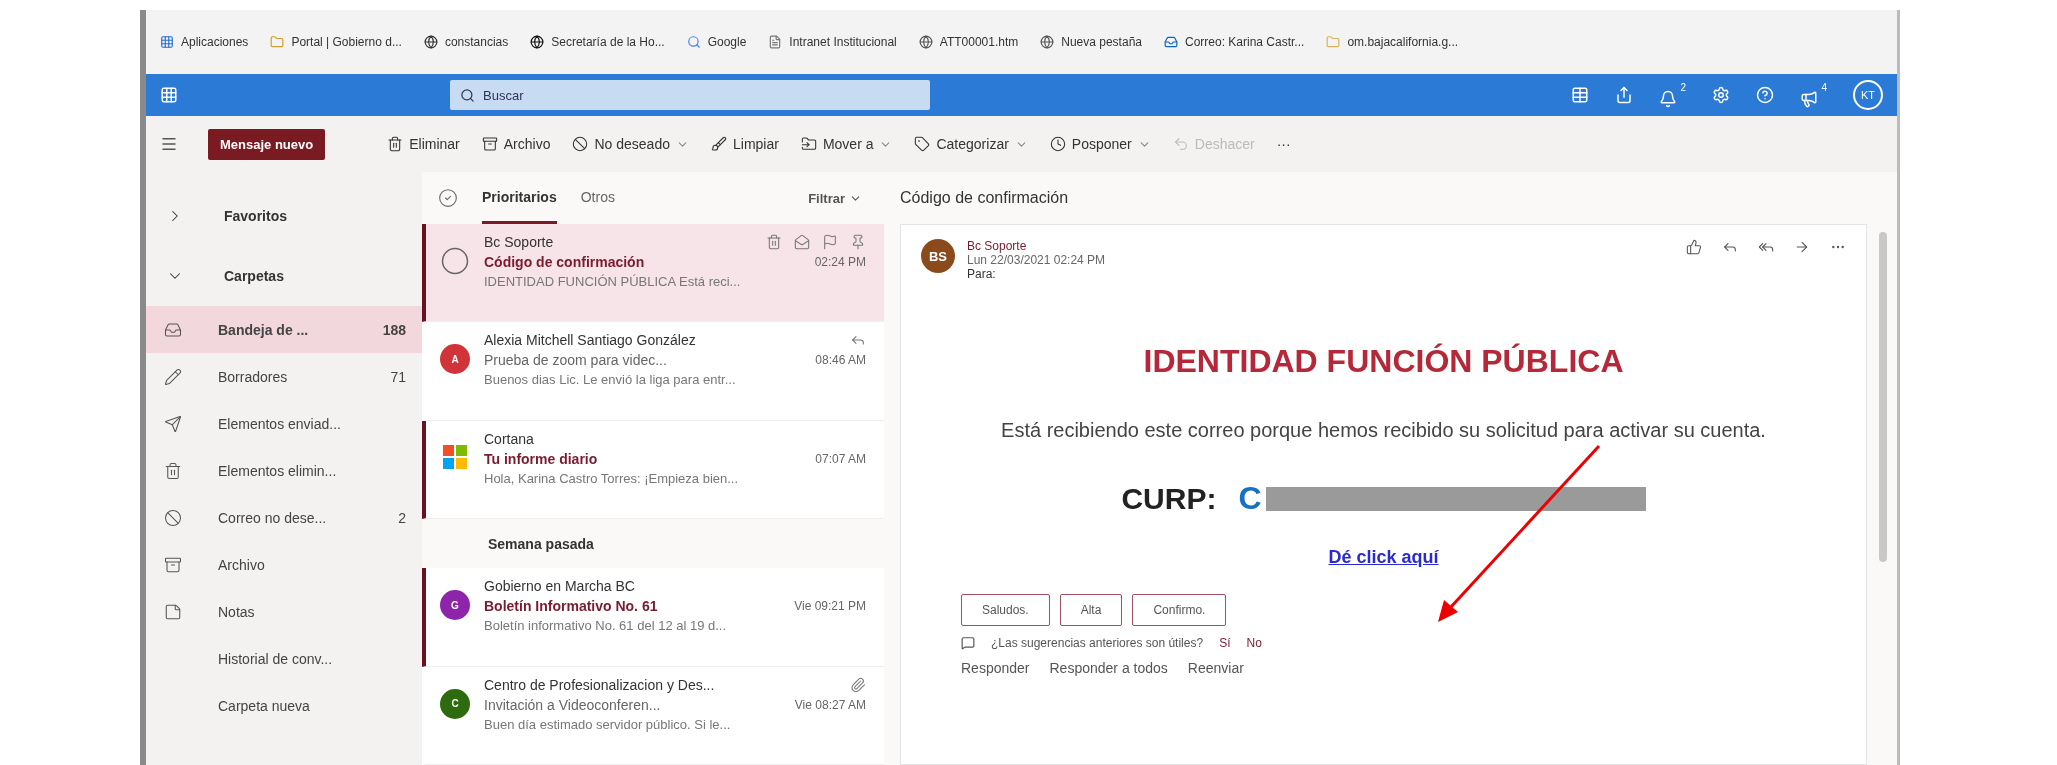 The image size is (2057, 765). I want to click on folder-group-toggle: Favoritos, so click(284, 216).